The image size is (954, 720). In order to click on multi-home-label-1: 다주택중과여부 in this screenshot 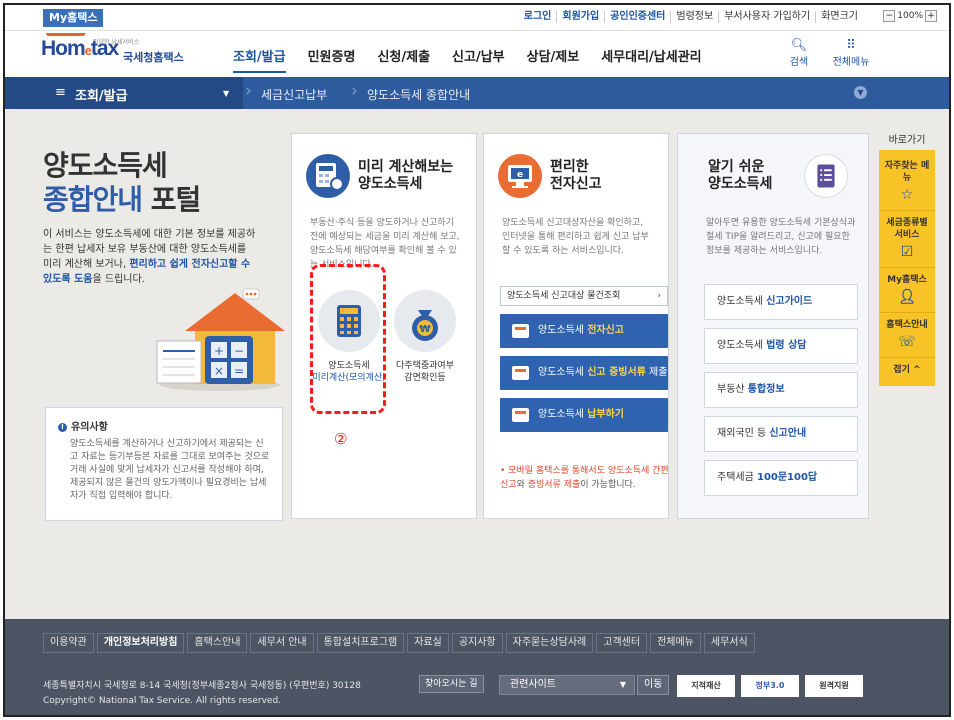, I will do `click(425, 366)`.